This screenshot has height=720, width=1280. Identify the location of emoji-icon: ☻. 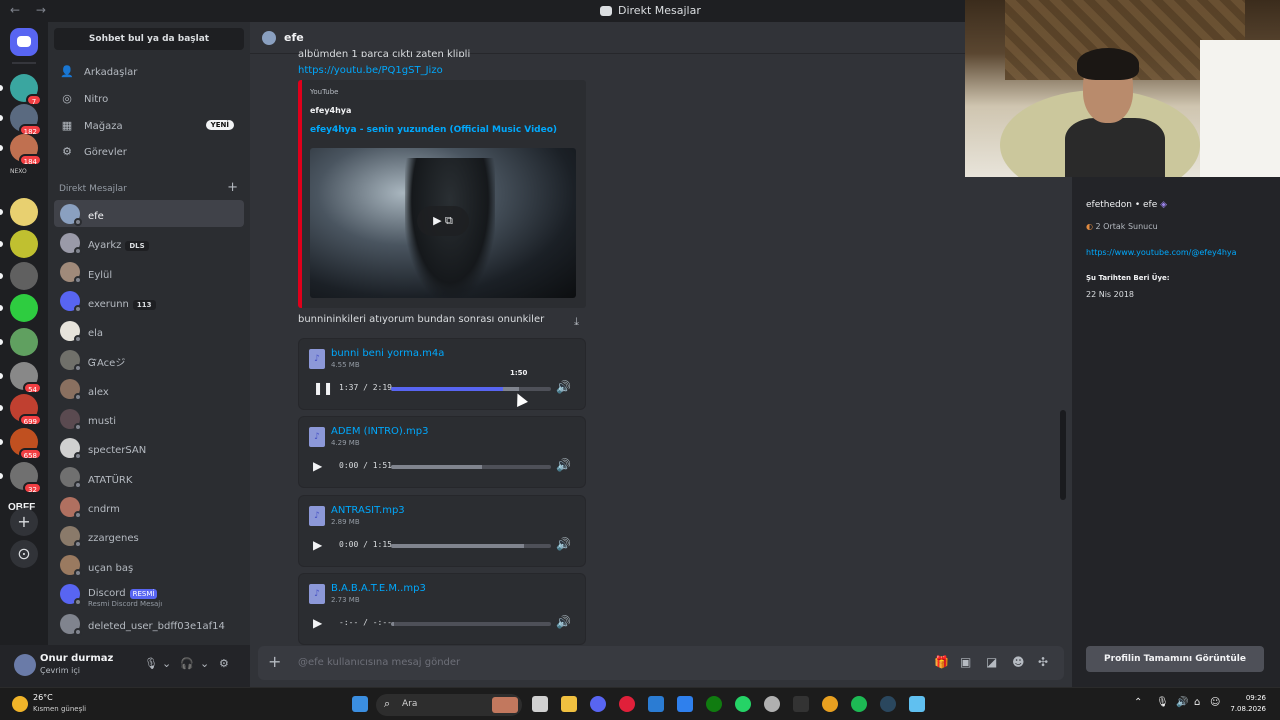
(1018, 662).